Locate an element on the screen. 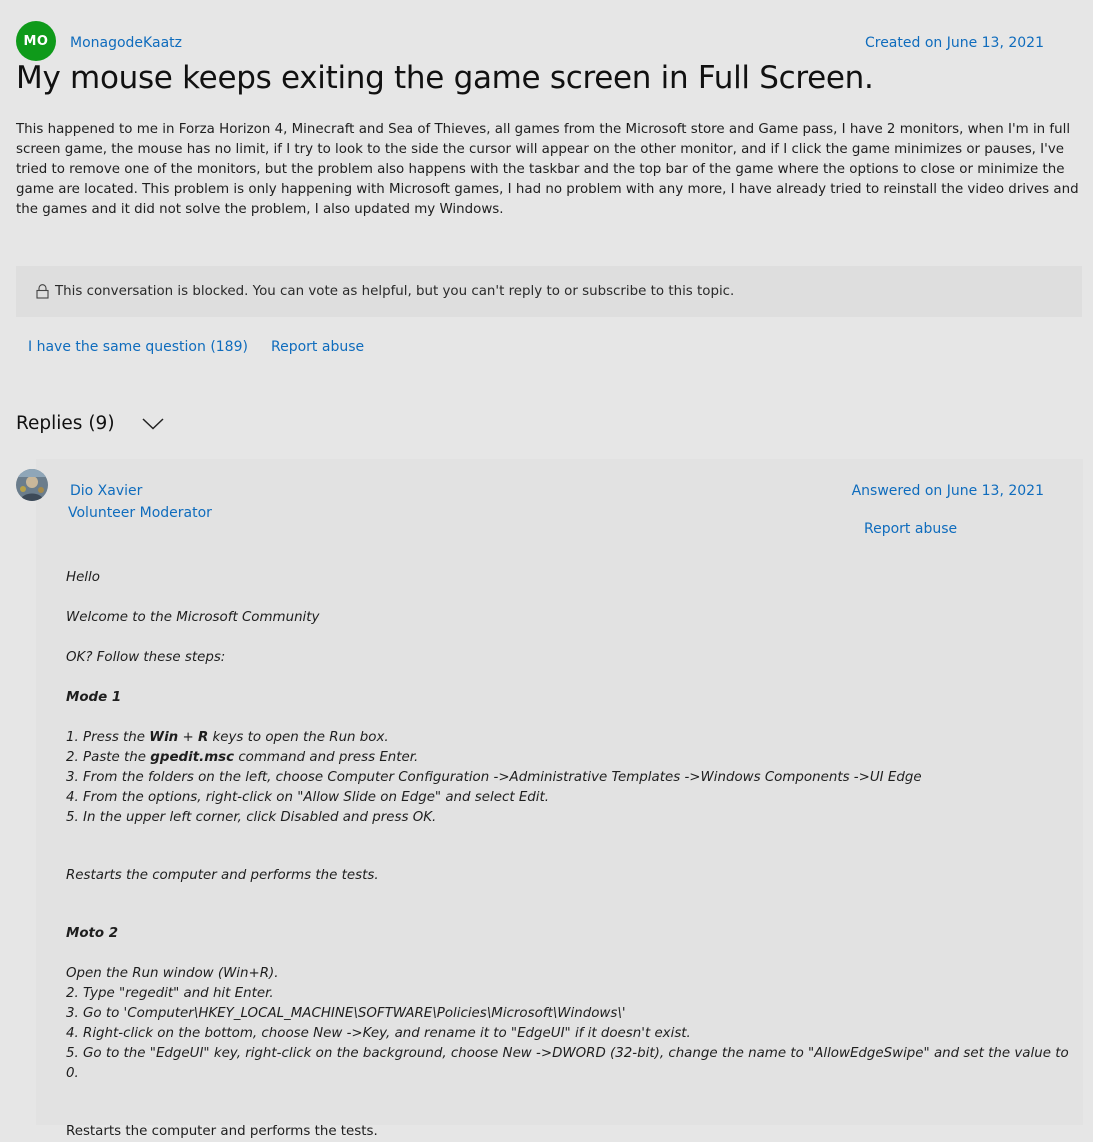 The width and height of the screenshot is (1093, 1142). mode2-step-1: Open the Run window (Win+R). is located at coordinates (172, 973).